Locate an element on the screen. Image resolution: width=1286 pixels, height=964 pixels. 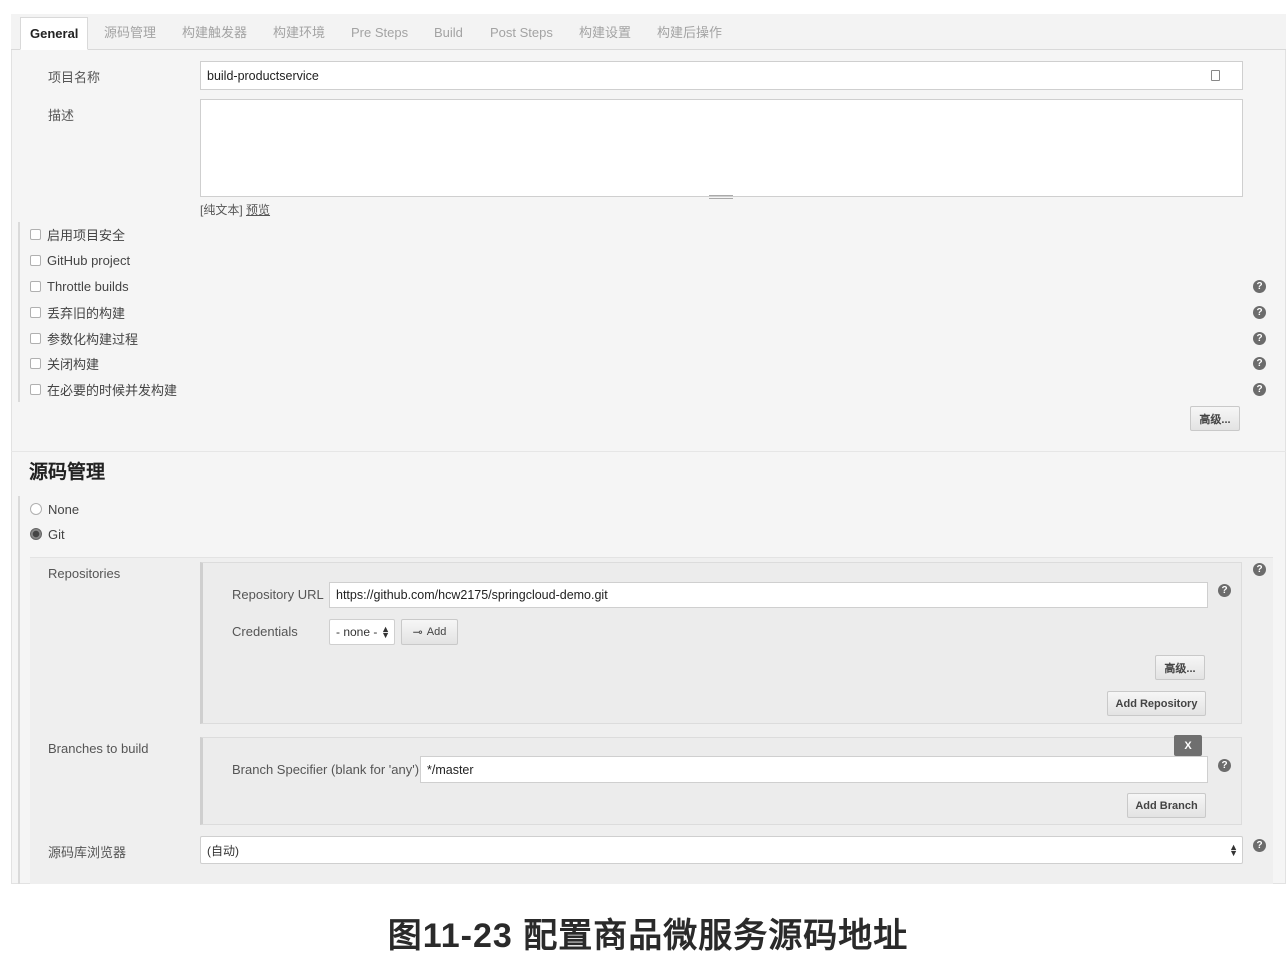
format-hint: [纯文本] 预览 is located at coordinates (235, 209).